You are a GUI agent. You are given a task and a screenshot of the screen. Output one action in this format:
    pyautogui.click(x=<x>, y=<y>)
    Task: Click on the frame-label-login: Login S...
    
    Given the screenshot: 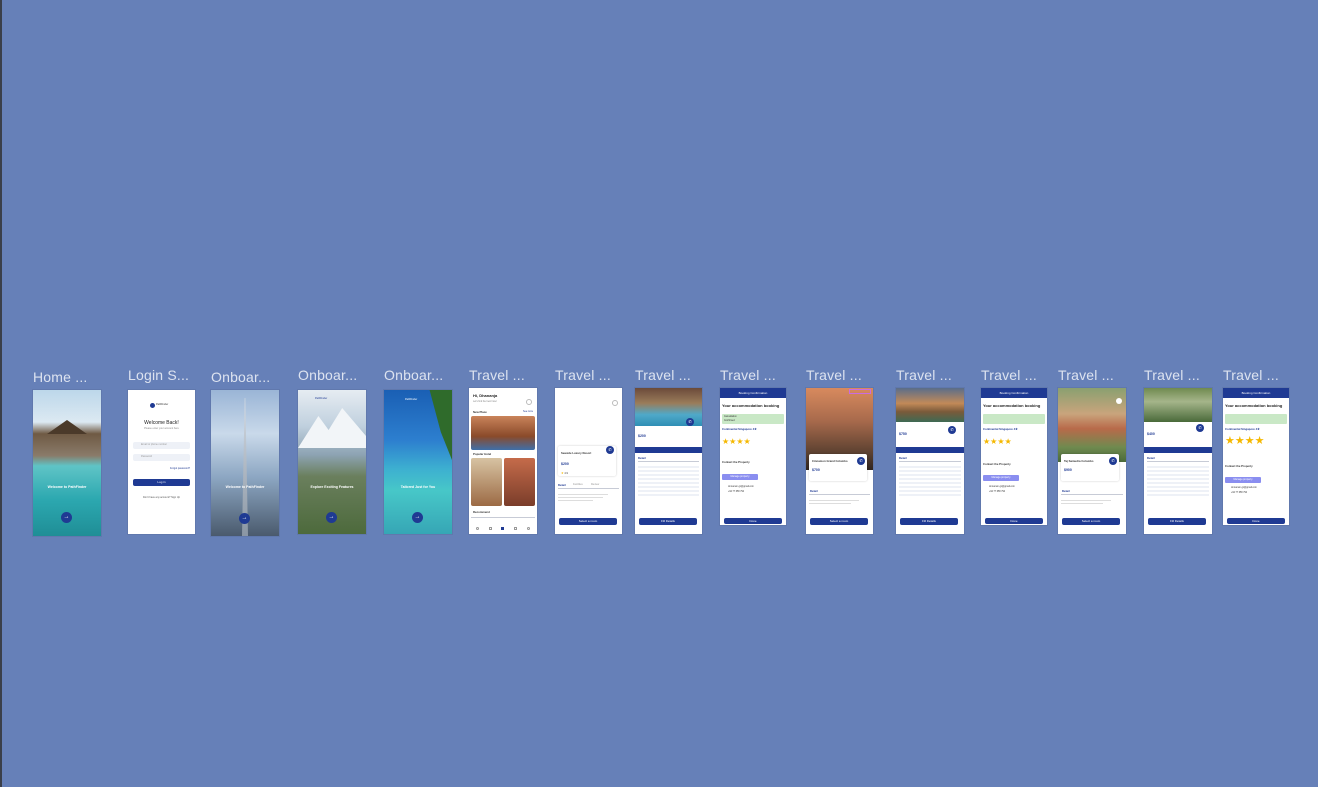 What is the action you would take?
    pyautogui.click(x=158, y=375)
    